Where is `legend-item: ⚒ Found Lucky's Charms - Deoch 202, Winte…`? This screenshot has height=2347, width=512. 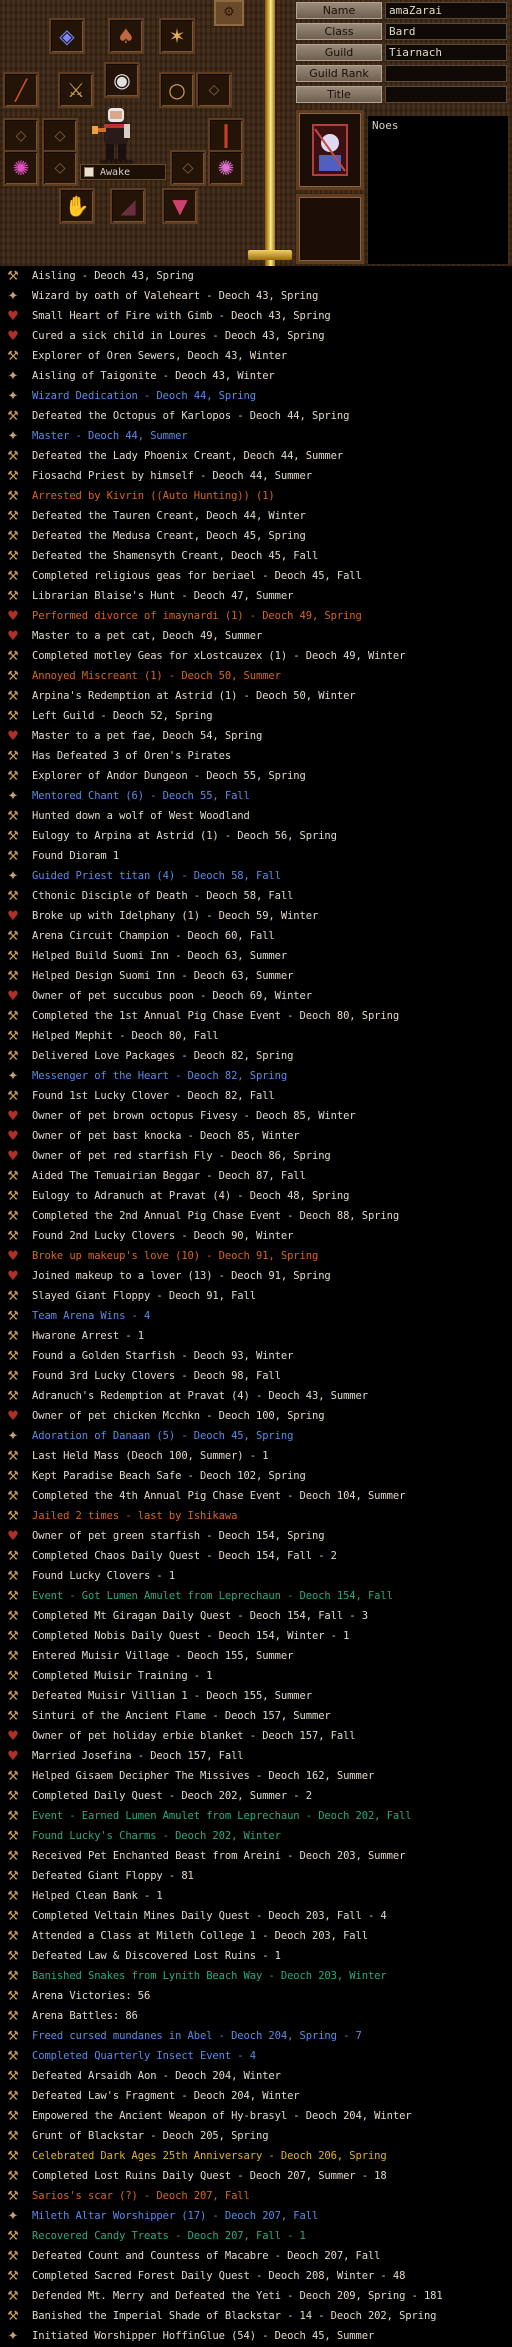
legend-item: ⚒ Found Lucky's Charms - Deoch 202, Winte… is located at coordinates (256, 1836).